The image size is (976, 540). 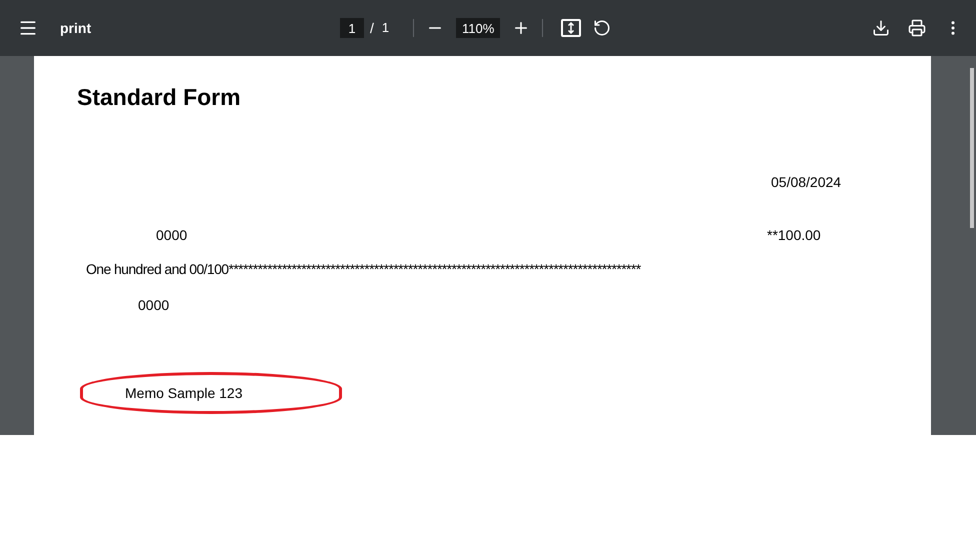 I want to click on page-total: 1, so click(x=386, y=28).